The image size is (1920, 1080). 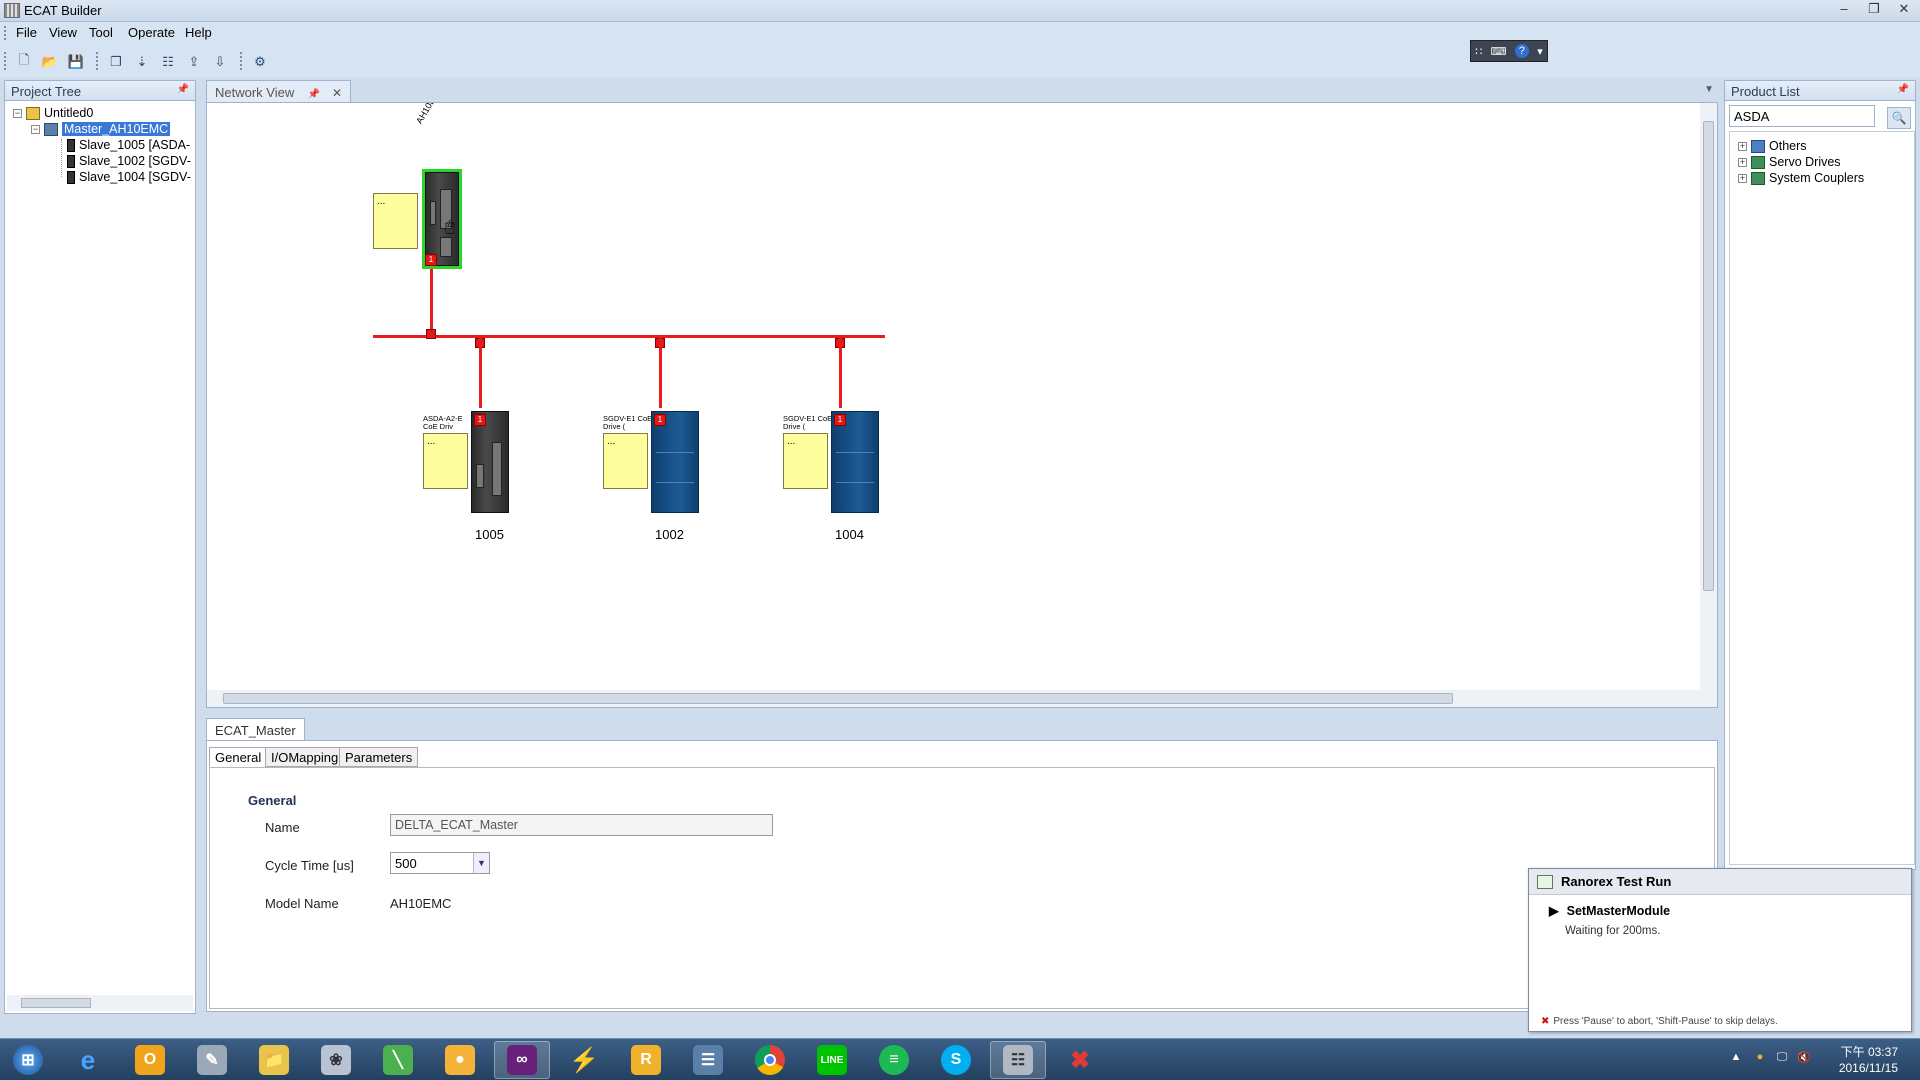 I want to click on product-category-system-couplers: + System Couplers, so click(x=1801, y=178).